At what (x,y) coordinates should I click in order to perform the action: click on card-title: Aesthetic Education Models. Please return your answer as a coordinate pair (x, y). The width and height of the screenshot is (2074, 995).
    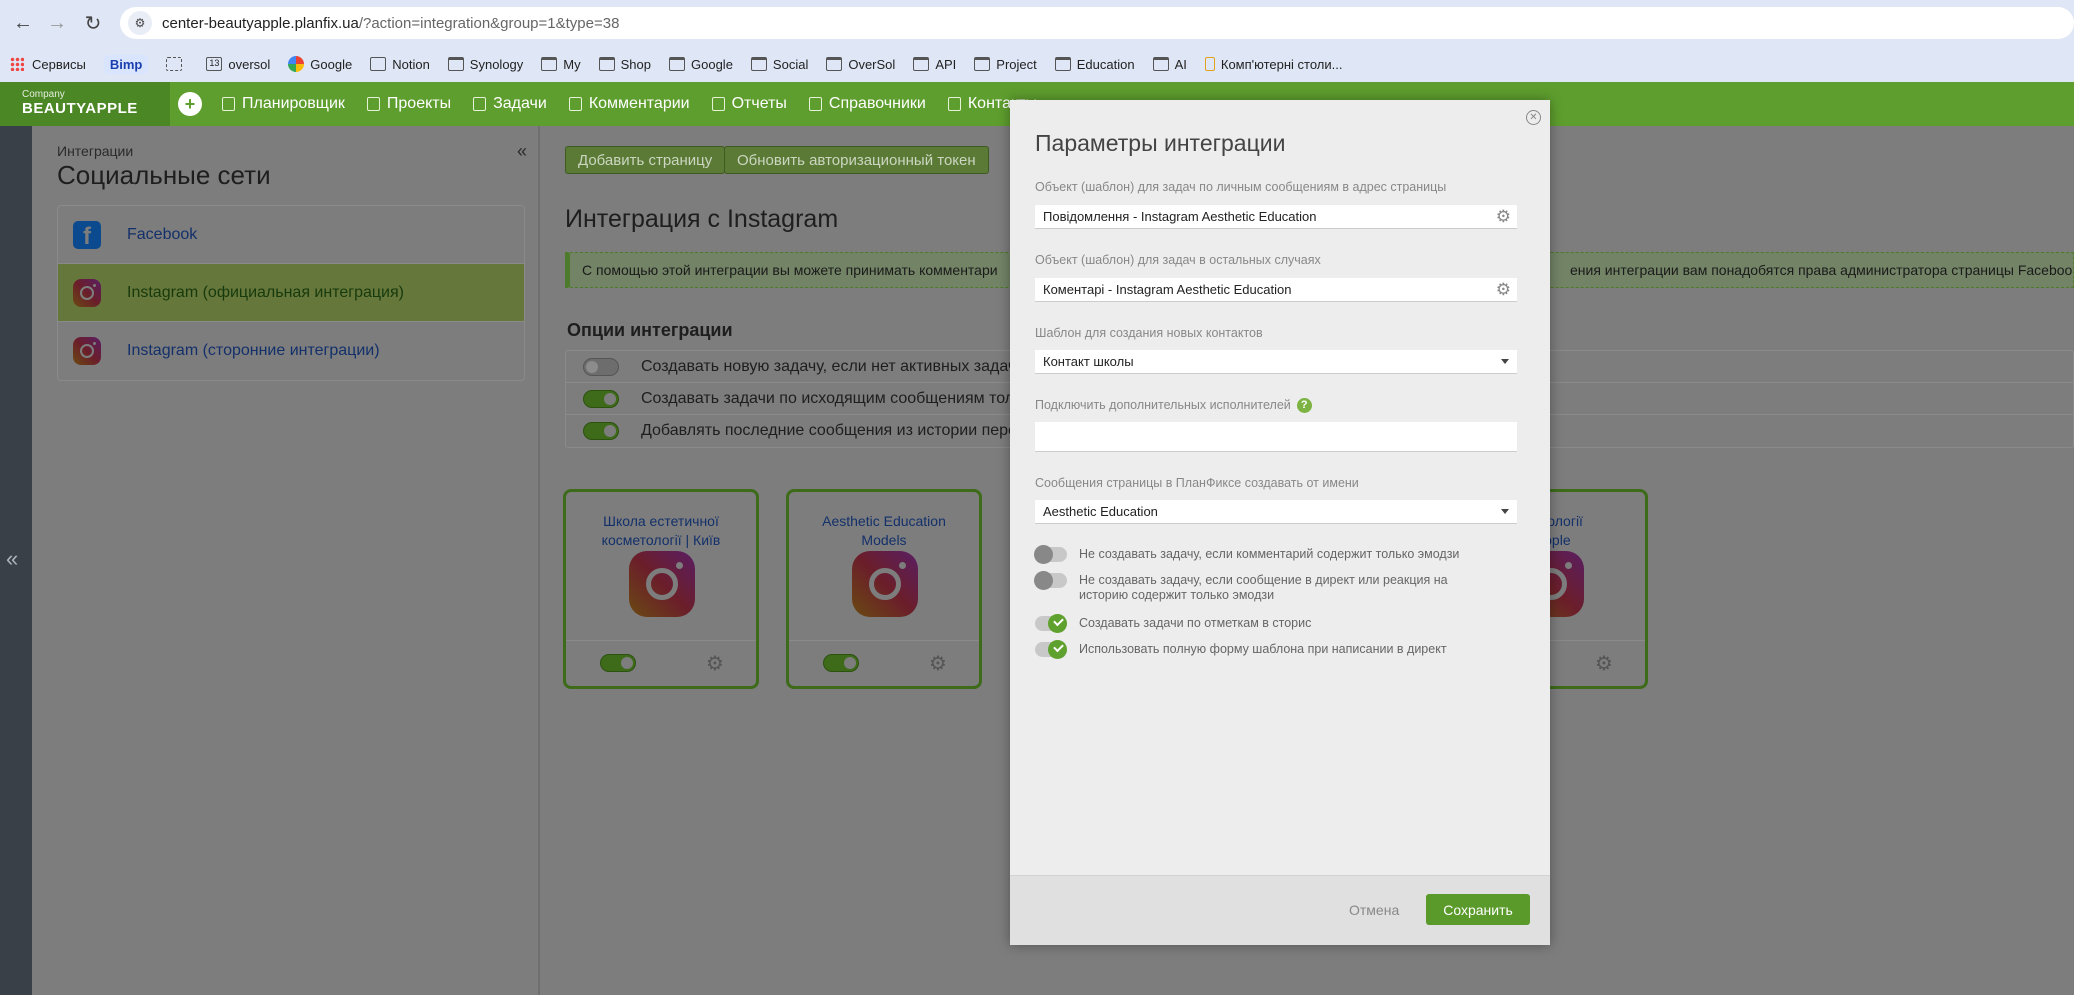
    Looking at the image, I should click on (884, 531).